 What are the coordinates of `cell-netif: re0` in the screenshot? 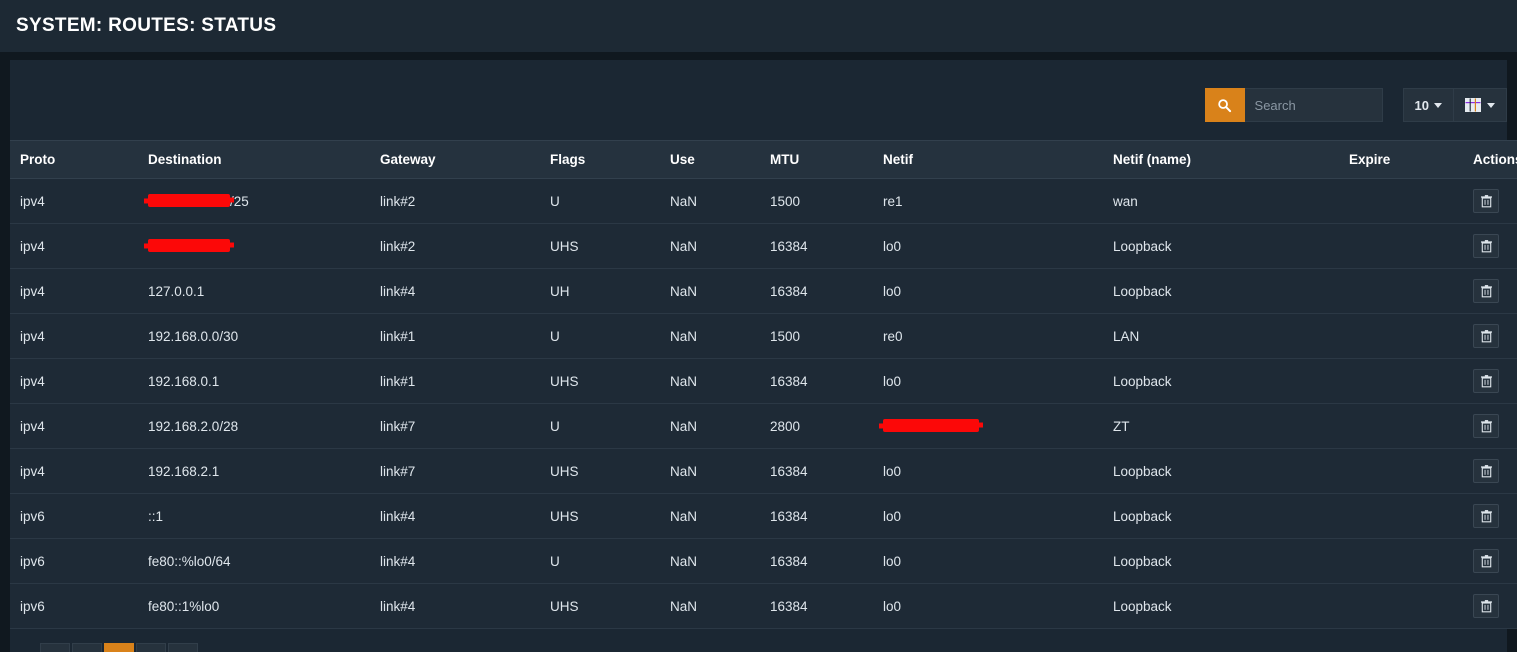 It's located at (988, 336).